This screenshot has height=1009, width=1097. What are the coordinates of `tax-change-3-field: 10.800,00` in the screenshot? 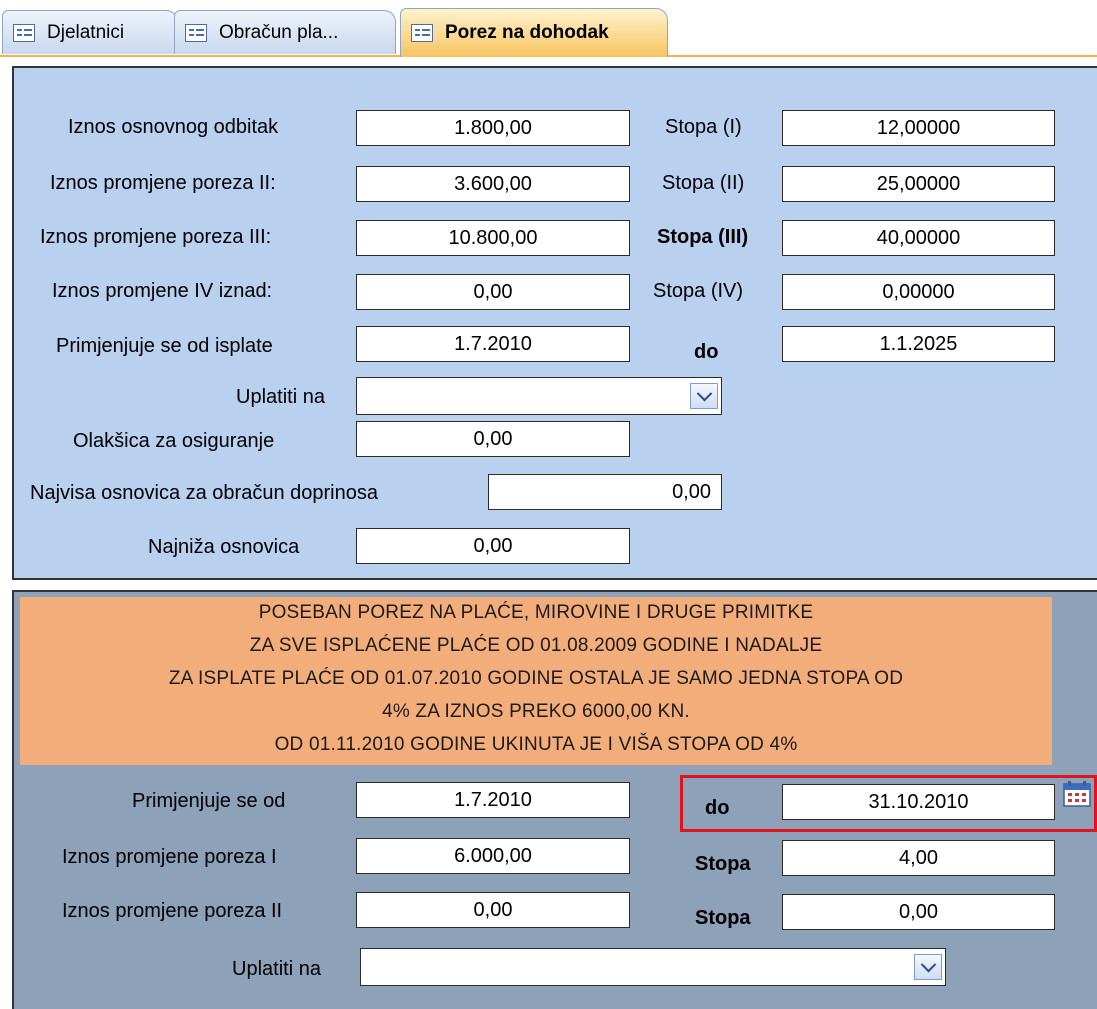 It's located at (493, 238).